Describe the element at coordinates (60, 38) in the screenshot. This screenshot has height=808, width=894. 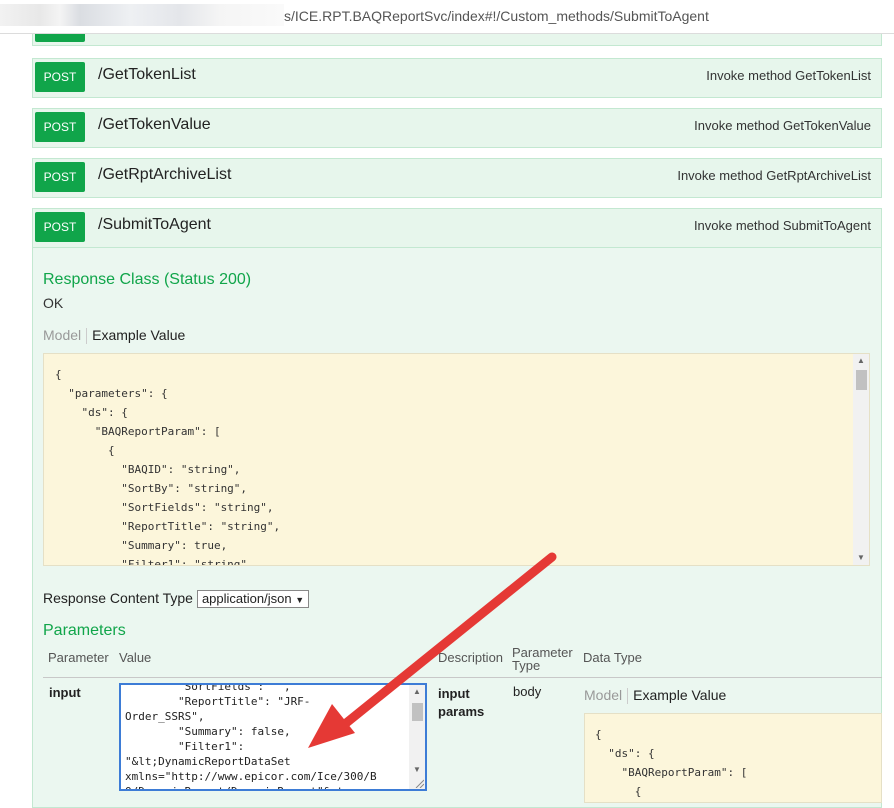
I see `previous-method-badge` at that location.